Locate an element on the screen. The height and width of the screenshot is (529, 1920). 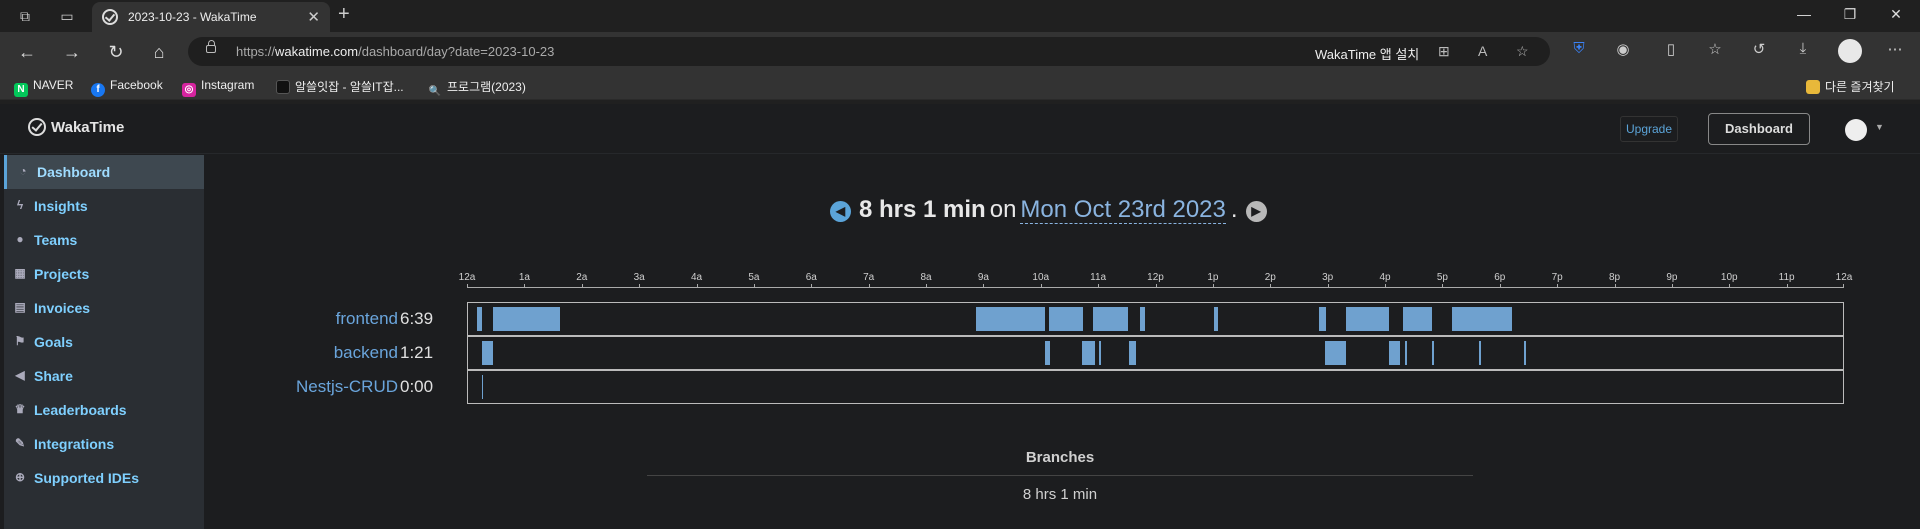
refresh-icon: ↻ is located at coordinates (116, 52).